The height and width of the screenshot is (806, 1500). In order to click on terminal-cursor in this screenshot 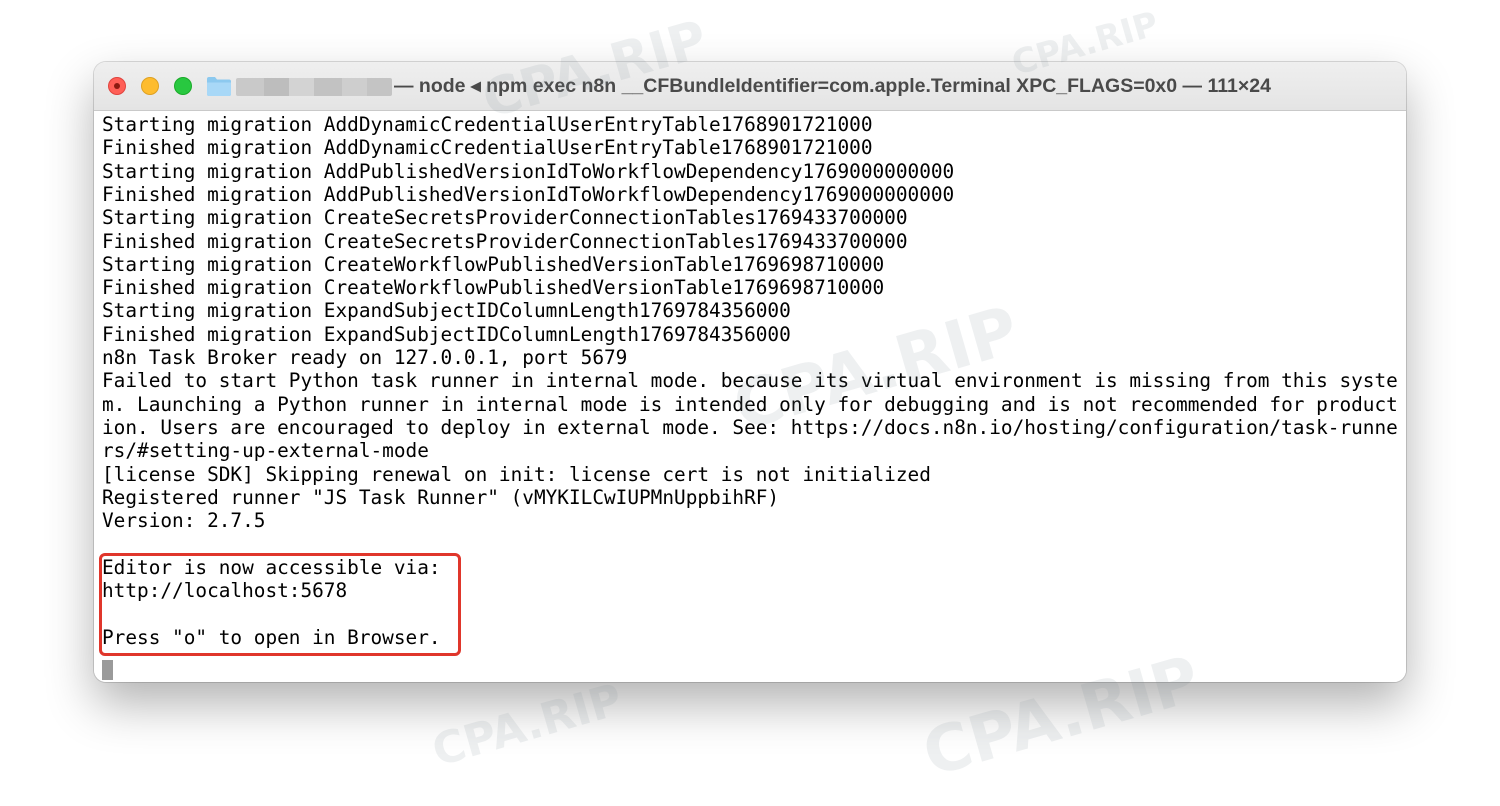, I will do `click(107, 670)`.